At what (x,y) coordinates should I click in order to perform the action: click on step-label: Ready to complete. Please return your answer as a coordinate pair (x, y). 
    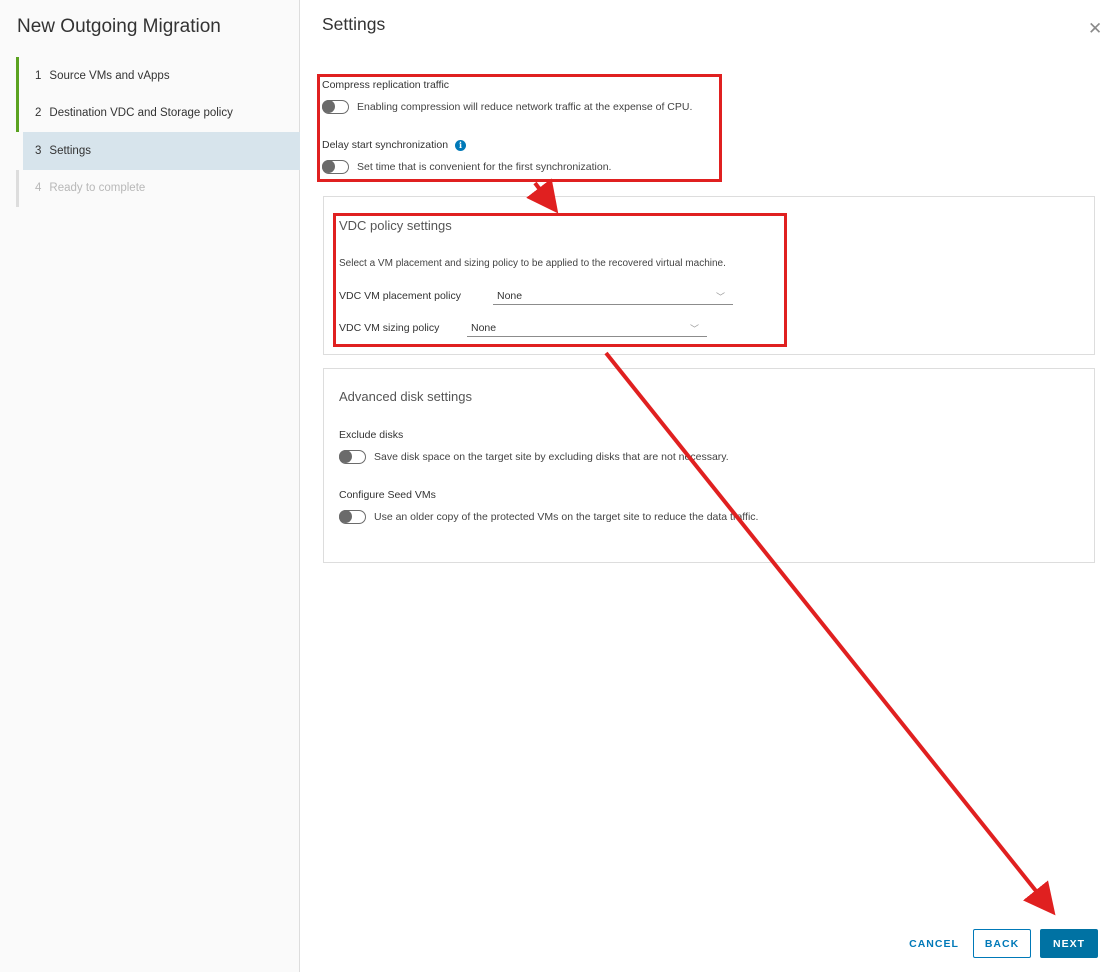
    Looking at the image, I should click on (97, 188).